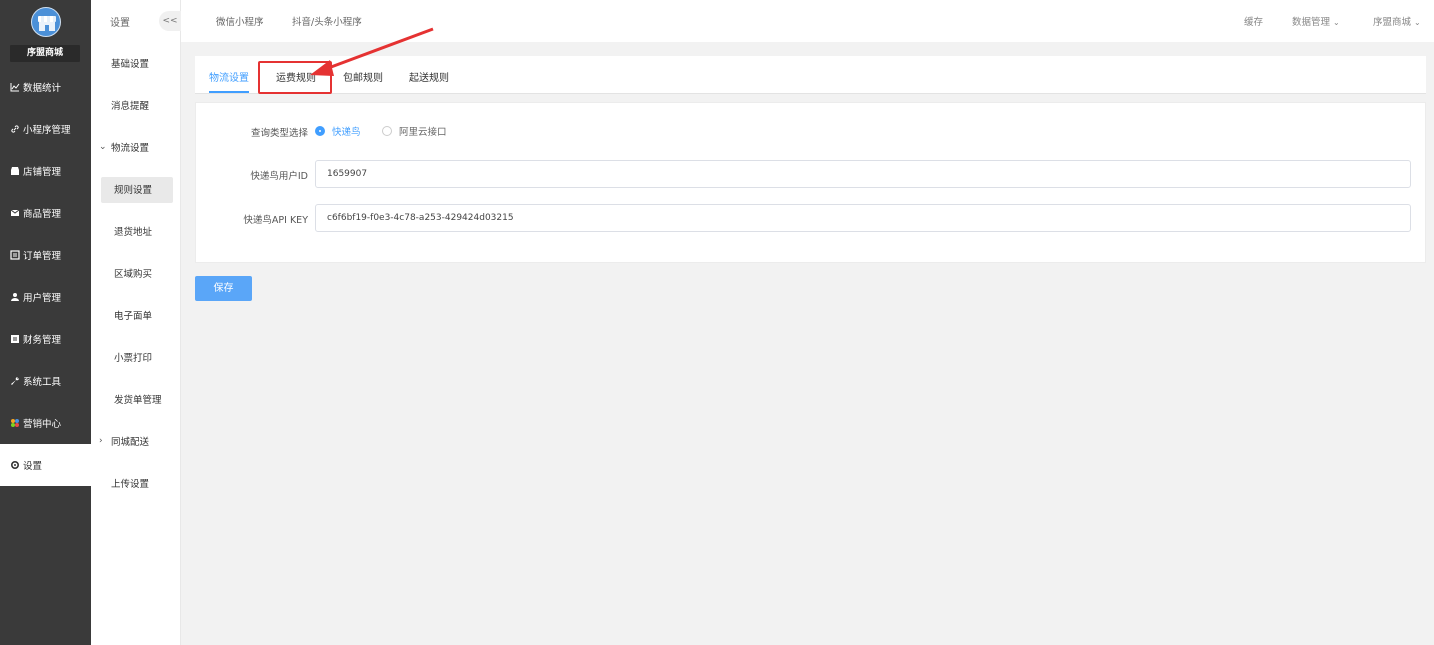  Describe the element at coordinates (279, 133) in the screenshot. I see `query-type-label: 查询类型选择` at that location.